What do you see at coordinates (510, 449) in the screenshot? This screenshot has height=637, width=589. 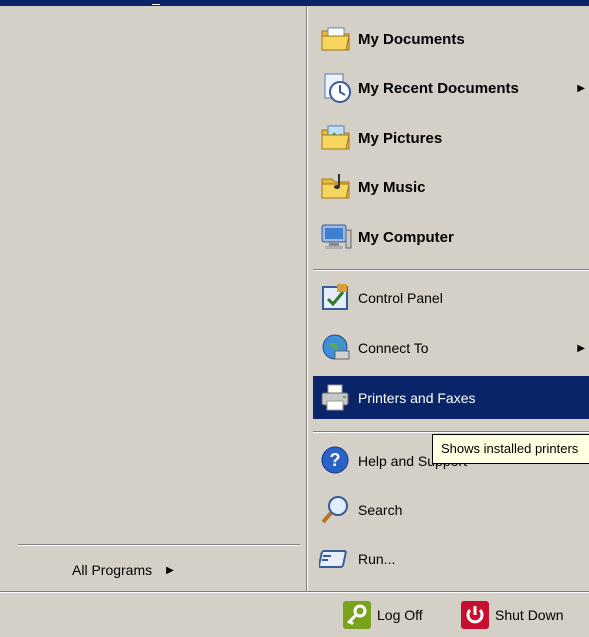 I see `tooltip: Shows installed printers` at bounding box center [510, 449].